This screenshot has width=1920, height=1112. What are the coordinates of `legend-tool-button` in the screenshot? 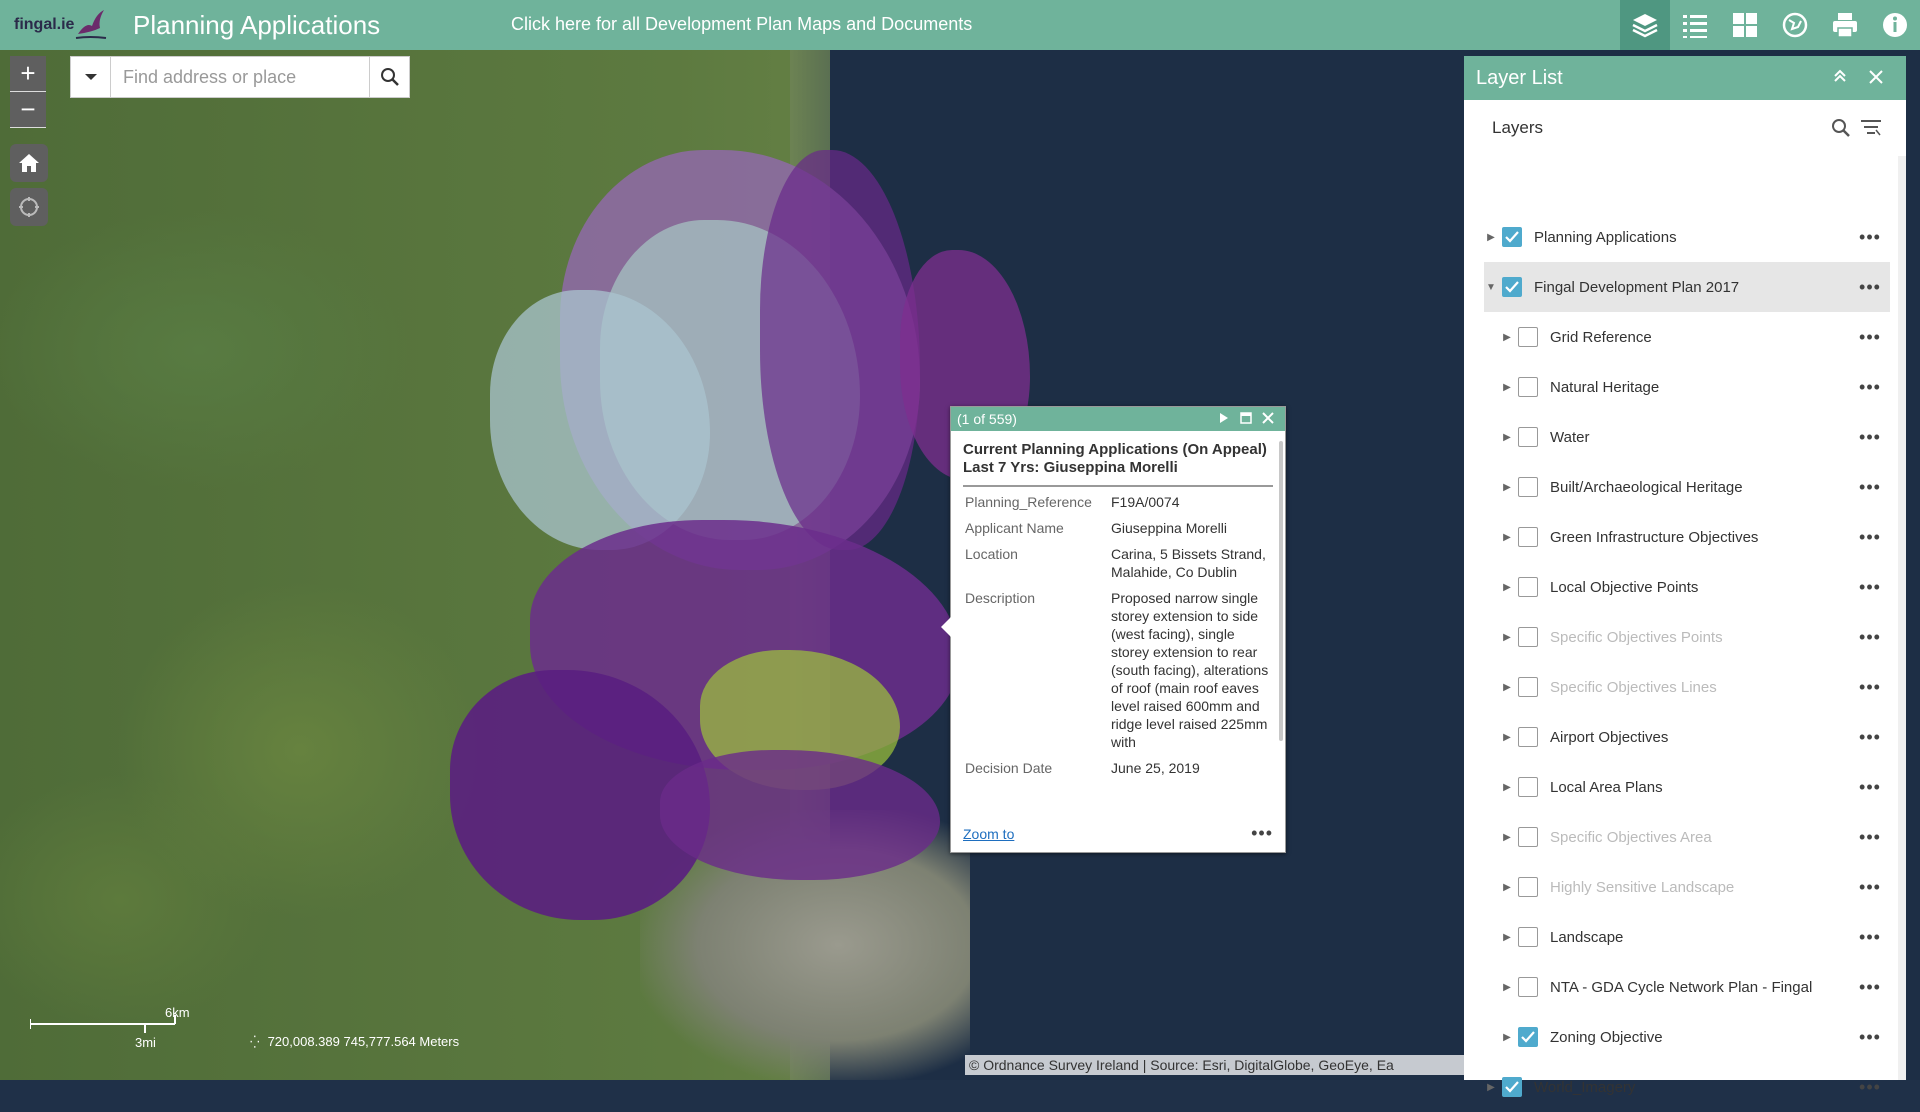 It's located at (1695, 25).